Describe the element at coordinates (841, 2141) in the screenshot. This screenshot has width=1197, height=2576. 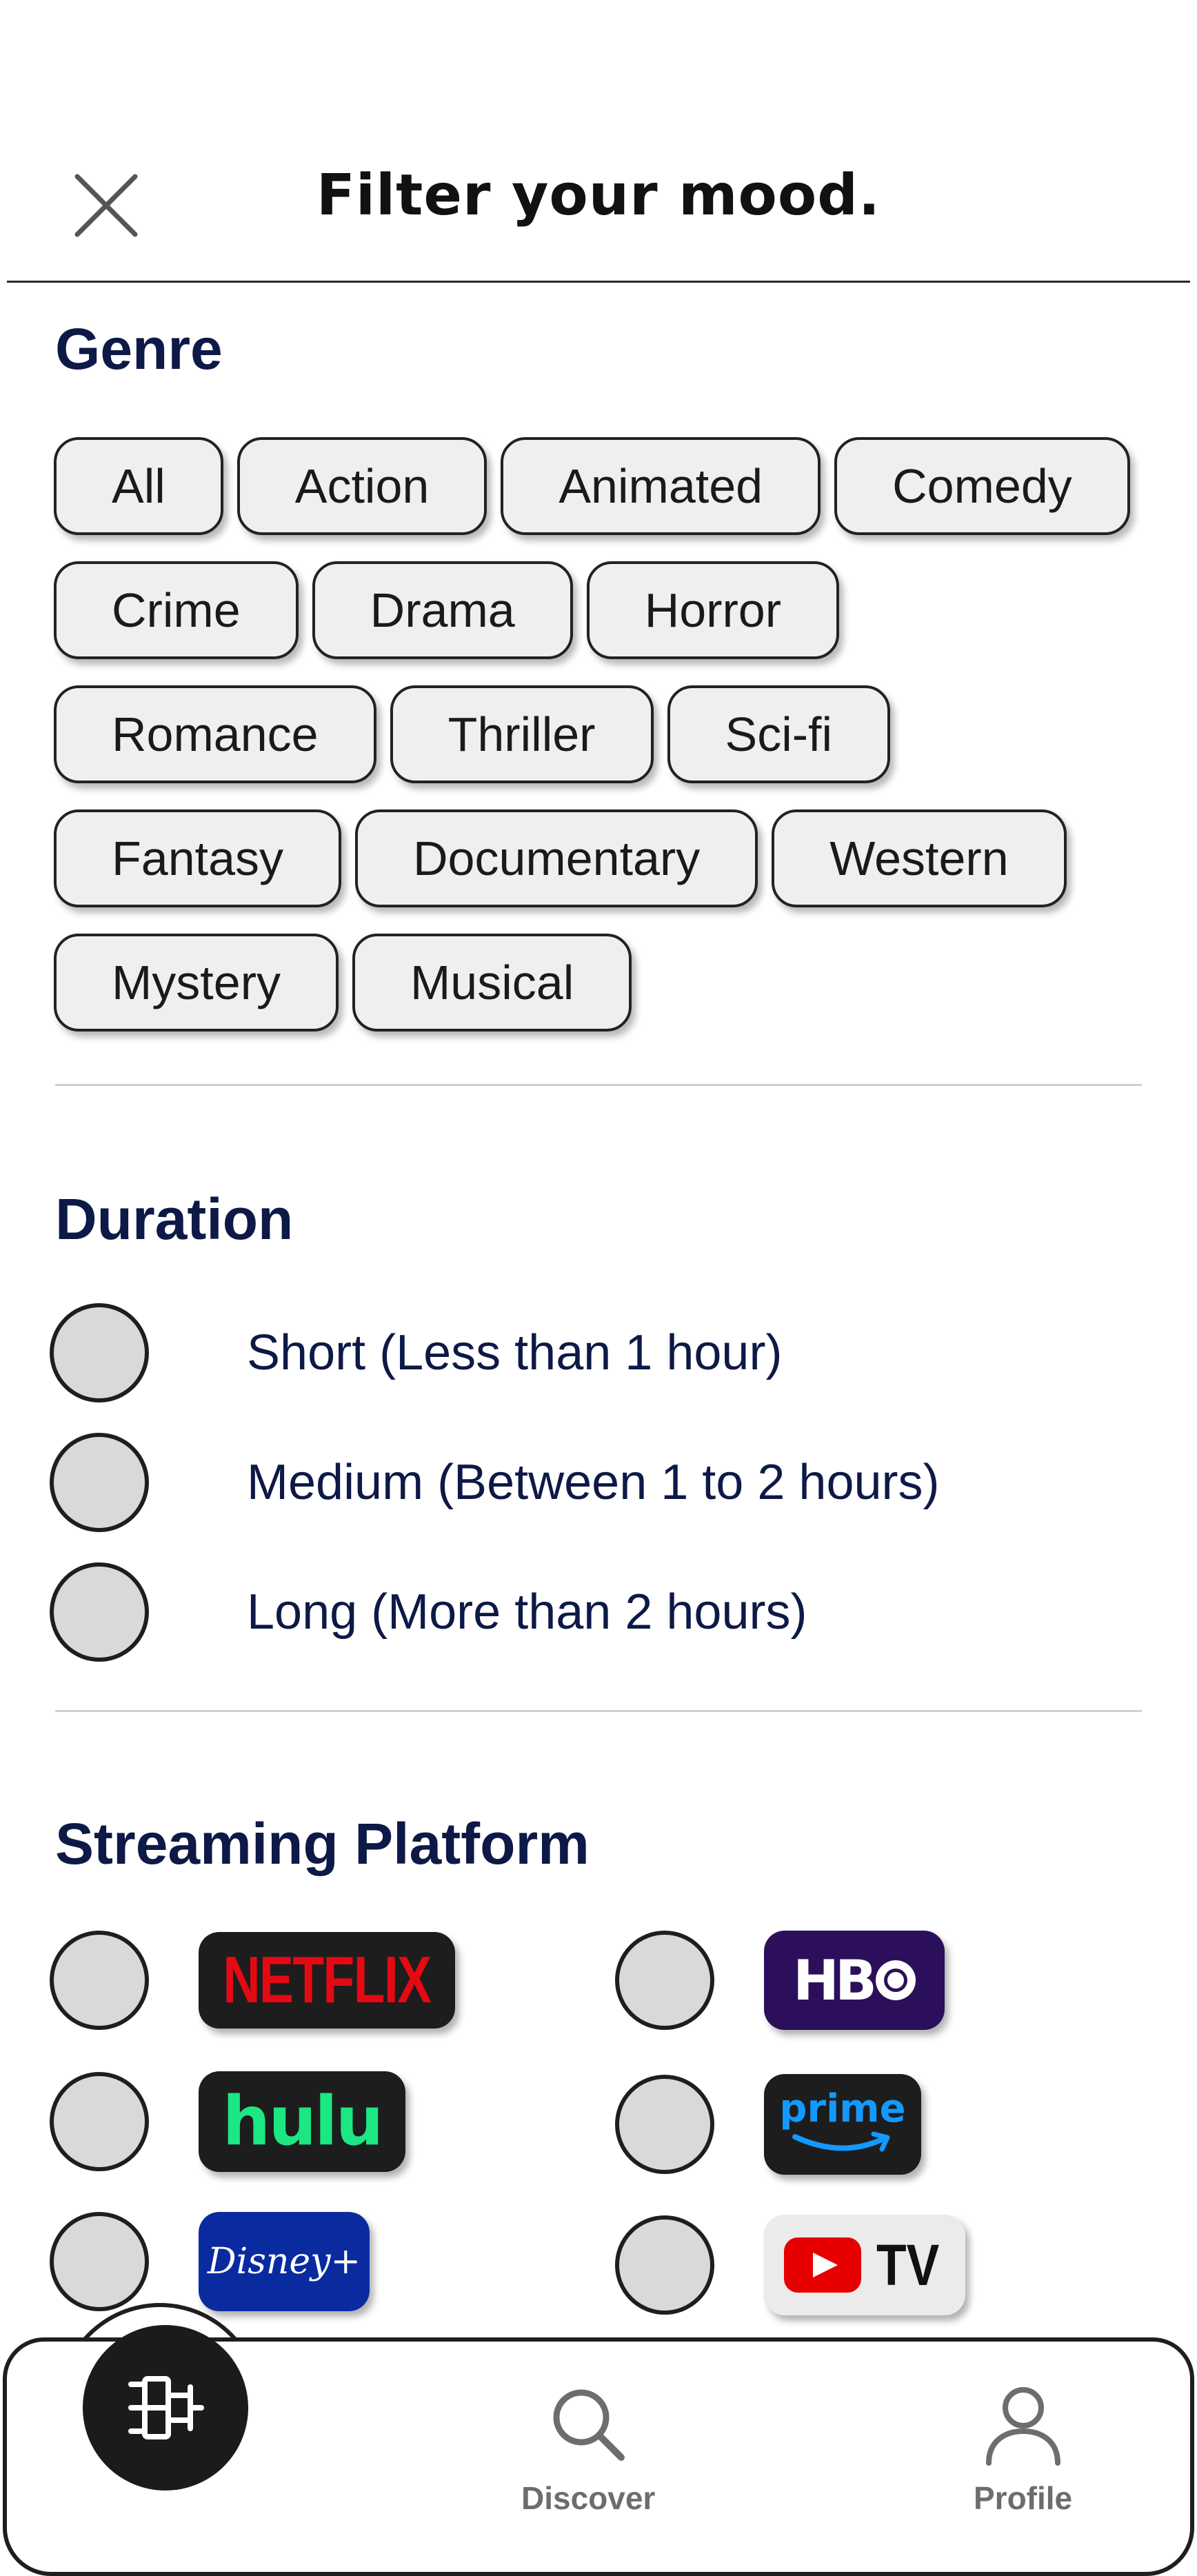
I see `prime-smile-icon` at that location.